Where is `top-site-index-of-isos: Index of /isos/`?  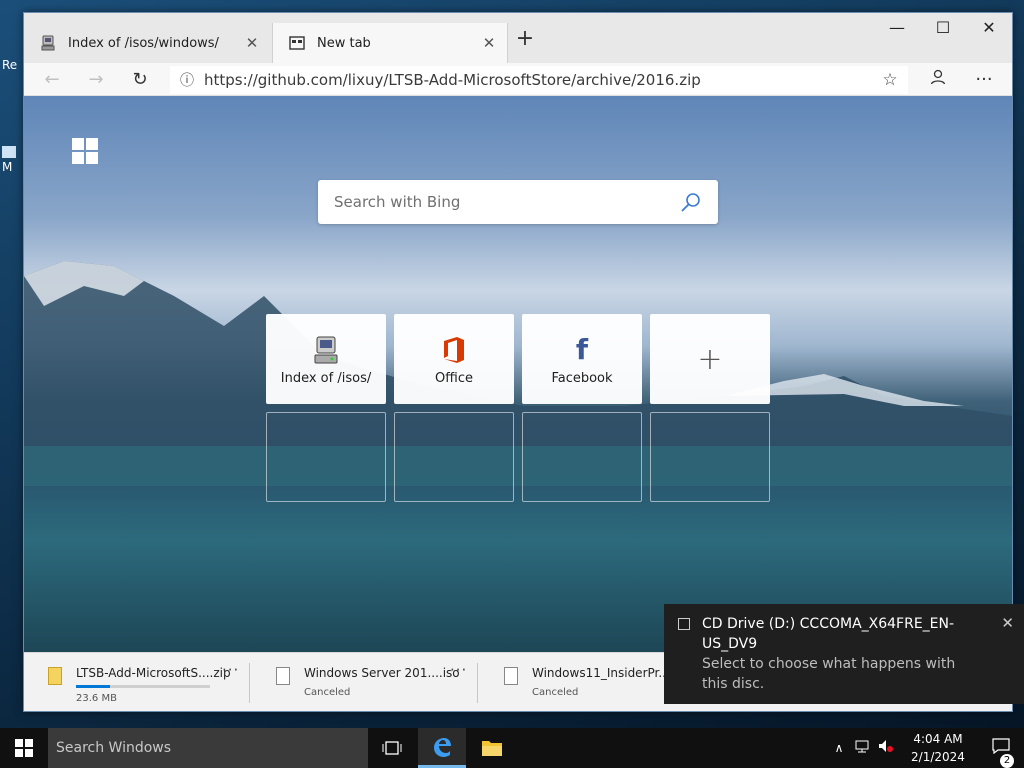 top-site-index-of-isos: Index of /isos/ is located at coordinates (326, 359).